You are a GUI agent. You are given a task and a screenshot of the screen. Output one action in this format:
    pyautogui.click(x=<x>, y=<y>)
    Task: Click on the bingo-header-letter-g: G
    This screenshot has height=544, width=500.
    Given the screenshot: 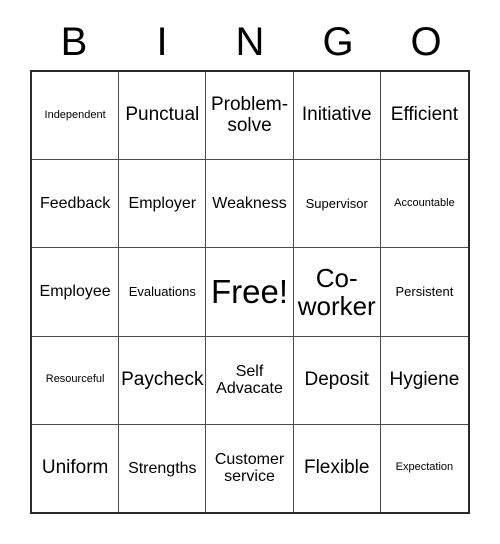 What is the action you would take?
    pyautogui.click(x=338, y=42)
    